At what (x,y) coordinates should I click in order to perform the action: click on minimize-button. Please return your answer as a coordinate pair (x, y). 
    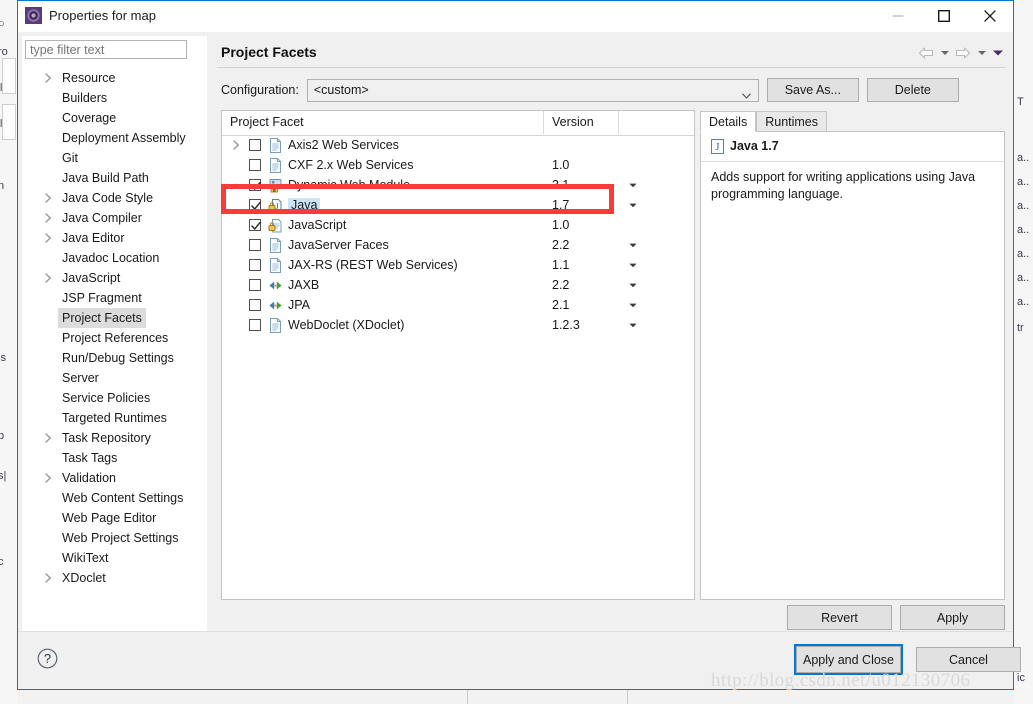
    Looking at the image, I should click on (898, 16).